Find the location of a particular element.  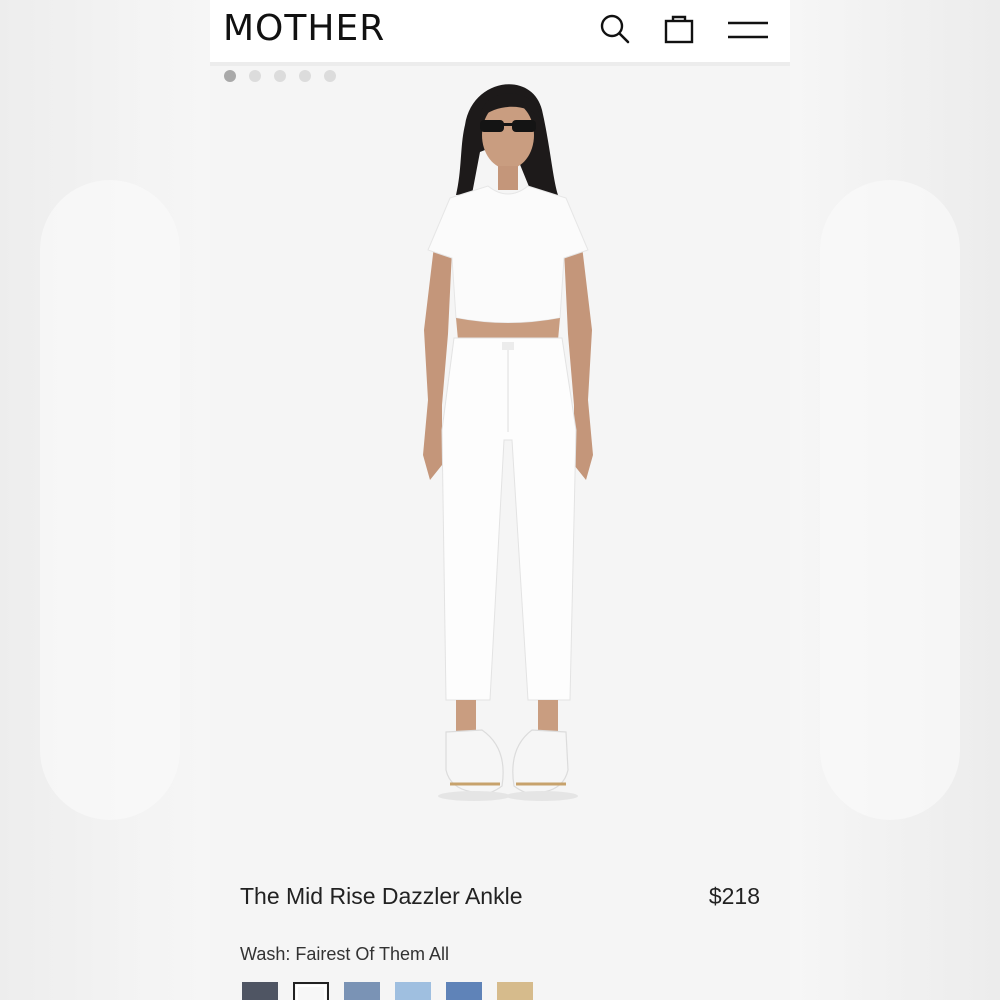

gallery-pagination is located at coordinates (280, 76).